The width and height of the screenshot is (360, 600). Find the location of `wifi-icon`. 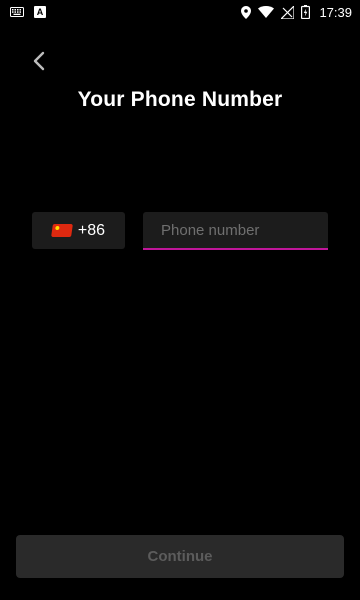

wifi-icon is located at coordinates (266, 12).